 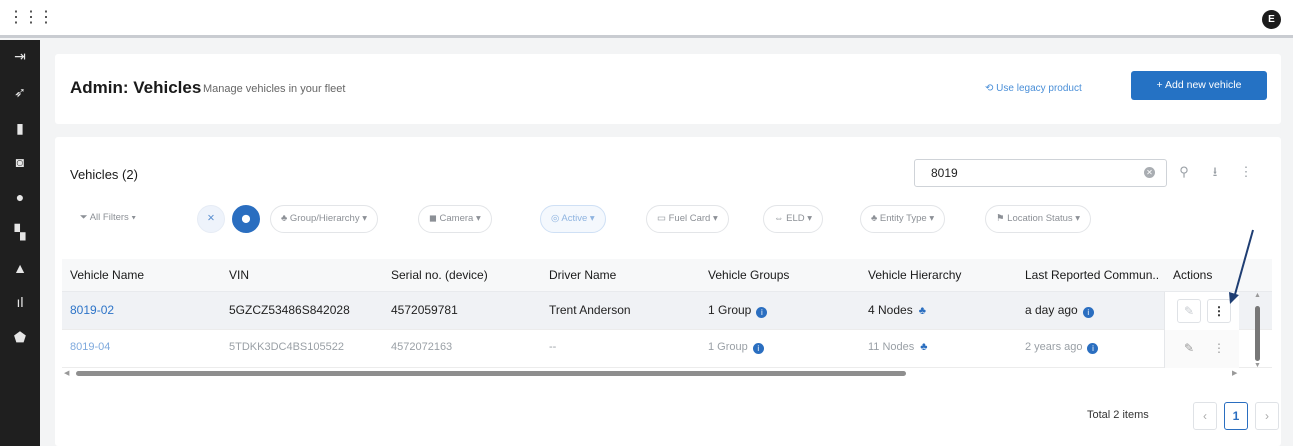 I want to click on fuel-card-label: Fuel Card, so click(x=689, y=218).